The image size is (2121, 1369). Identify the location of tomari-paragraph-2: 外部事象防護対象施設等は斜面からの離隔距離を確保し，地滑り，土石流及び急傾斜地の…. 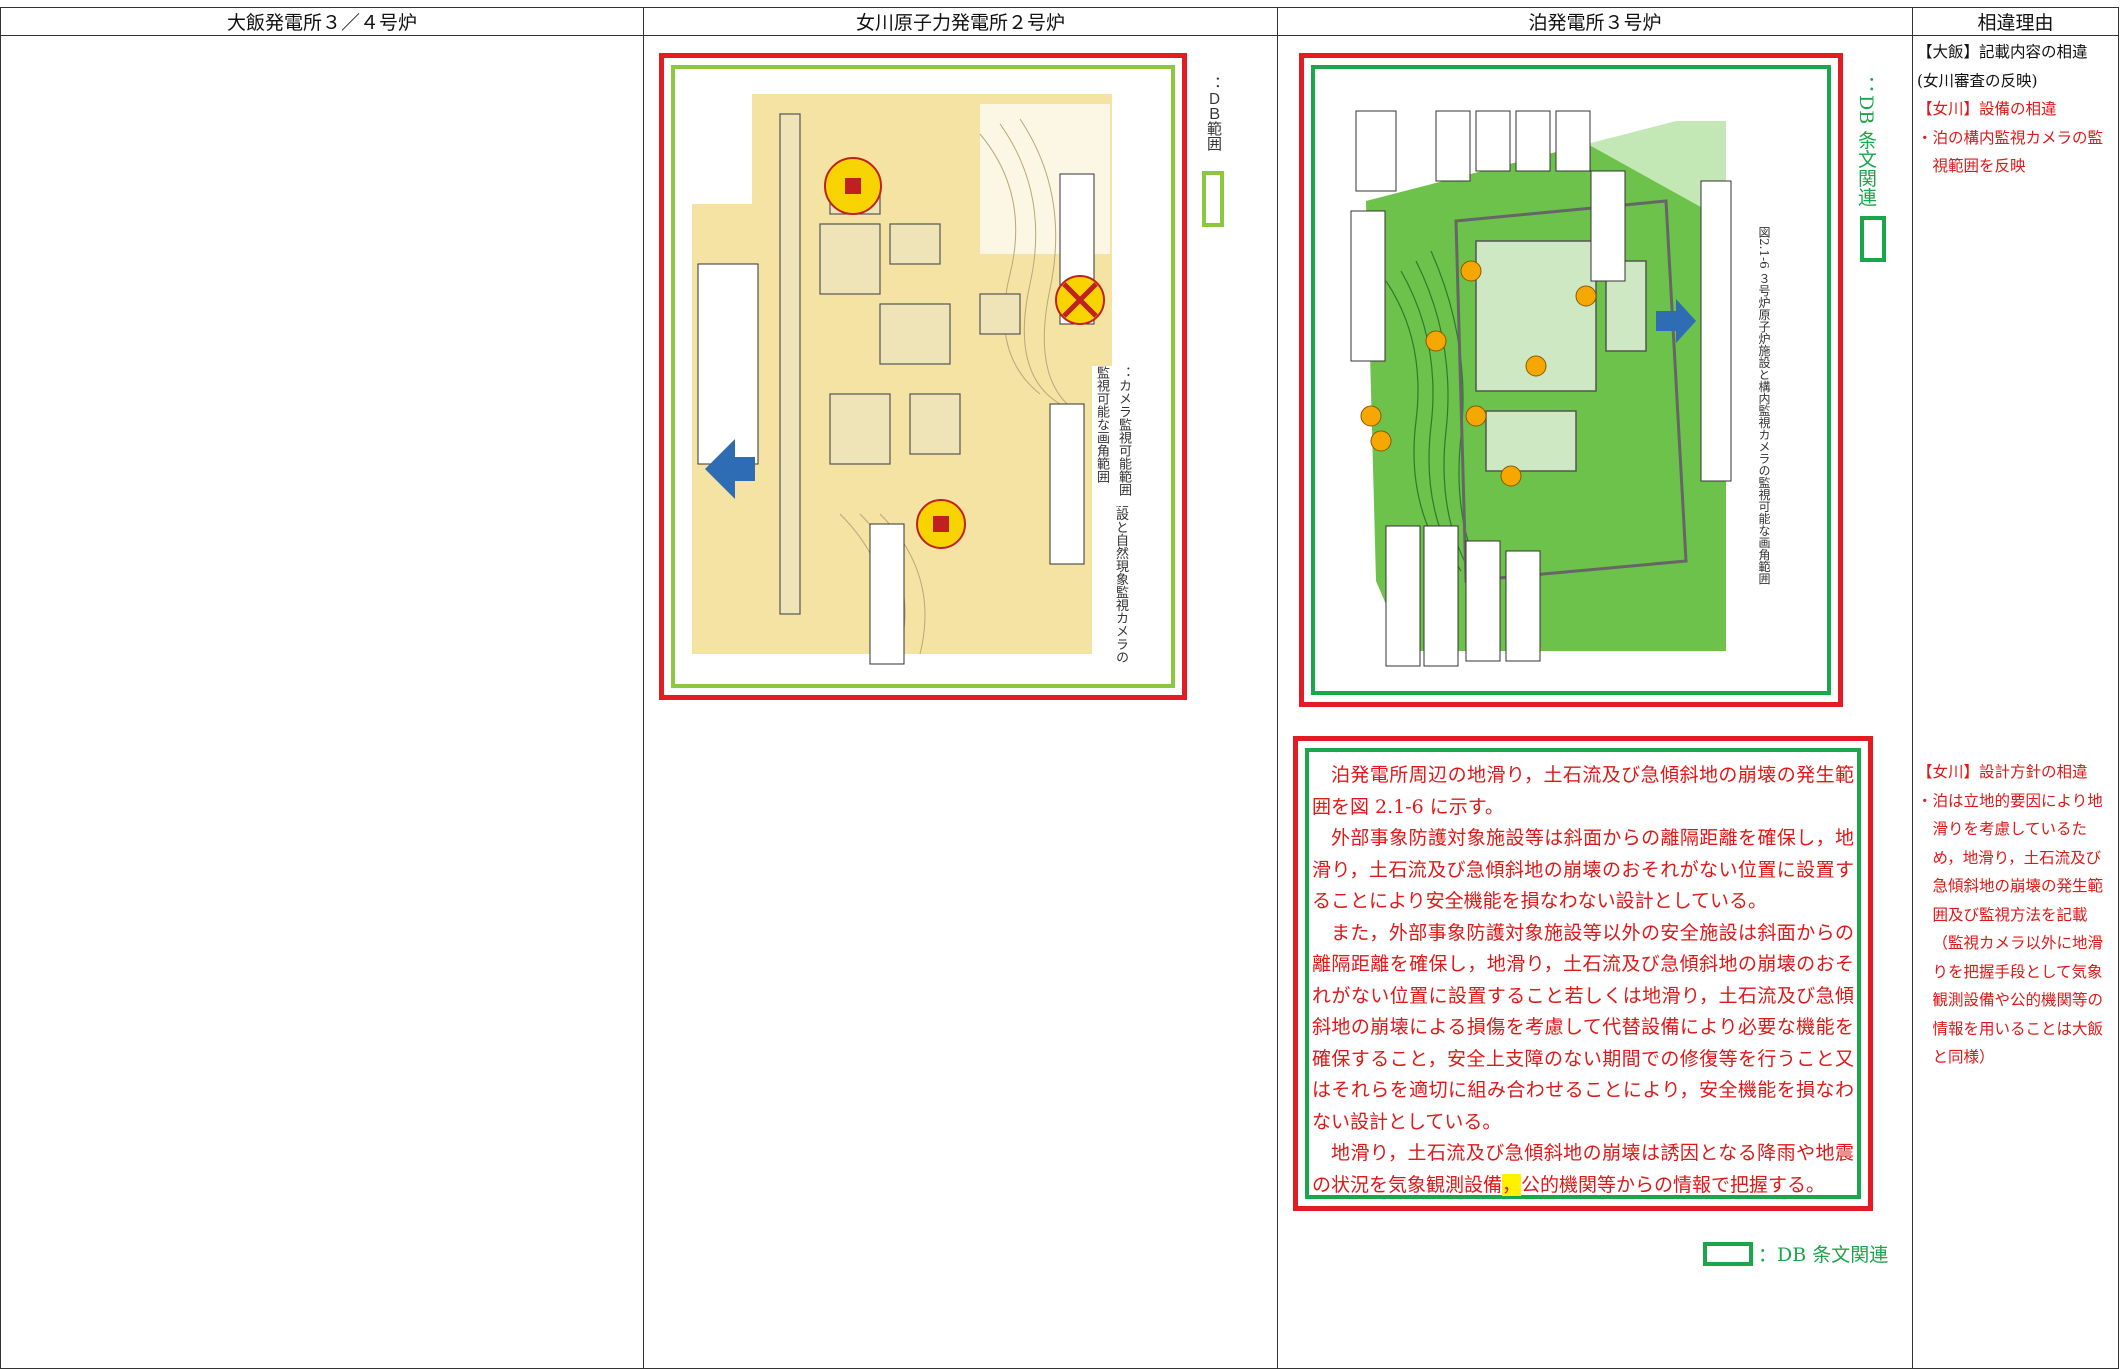
(1583, 869).